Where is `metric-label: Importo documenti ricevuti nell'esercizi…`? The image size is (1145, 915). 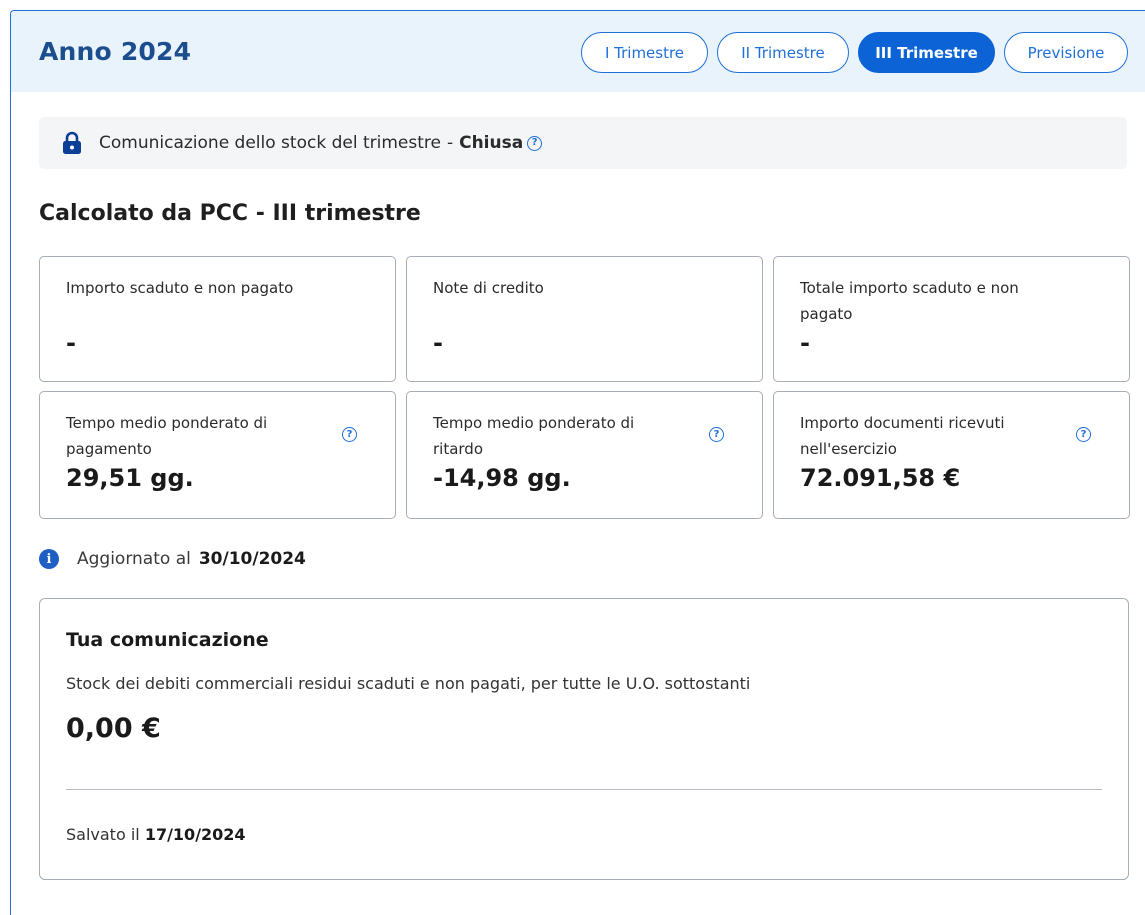
metric-label: Importo documenti ricevuti nell'esercizi… is located at coordinates (902, 436).